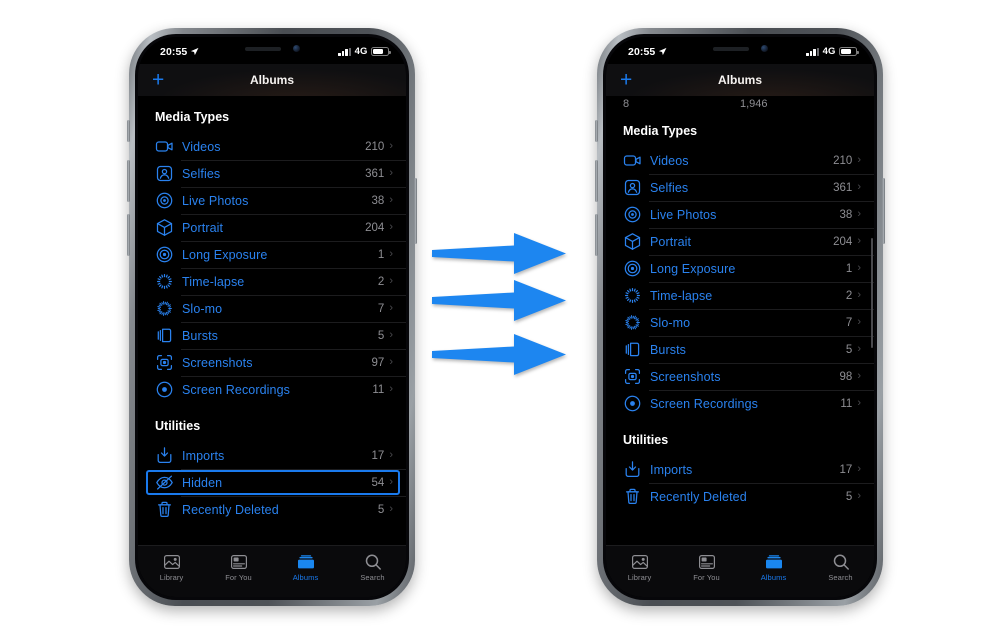  I want to click on album-row-label: Bursts, so click(200, 335).